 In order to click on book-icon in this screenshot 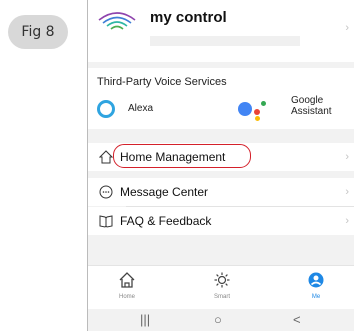, I will do `click(106, 221)`.